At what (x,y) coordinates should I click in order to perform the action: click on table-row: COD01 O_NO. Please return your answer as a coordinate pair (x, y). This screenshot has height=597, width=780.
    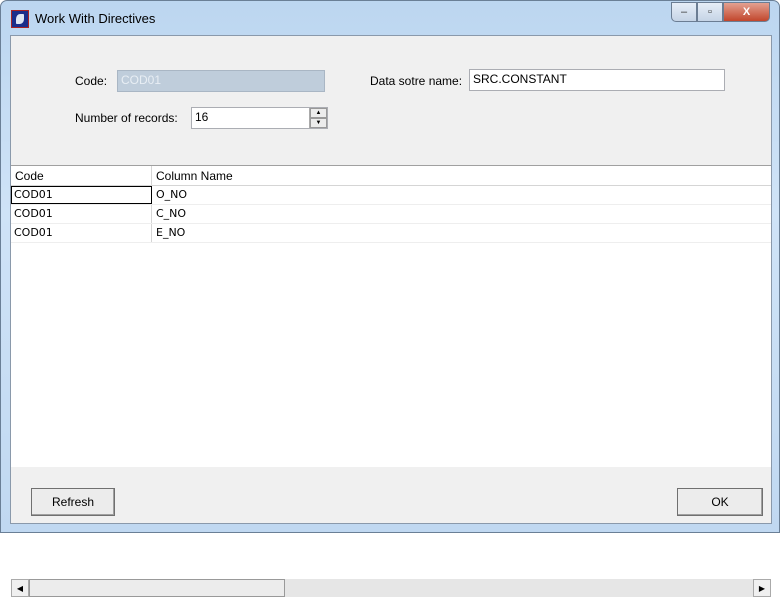
    Looking at the image, I should click on (391, 195).